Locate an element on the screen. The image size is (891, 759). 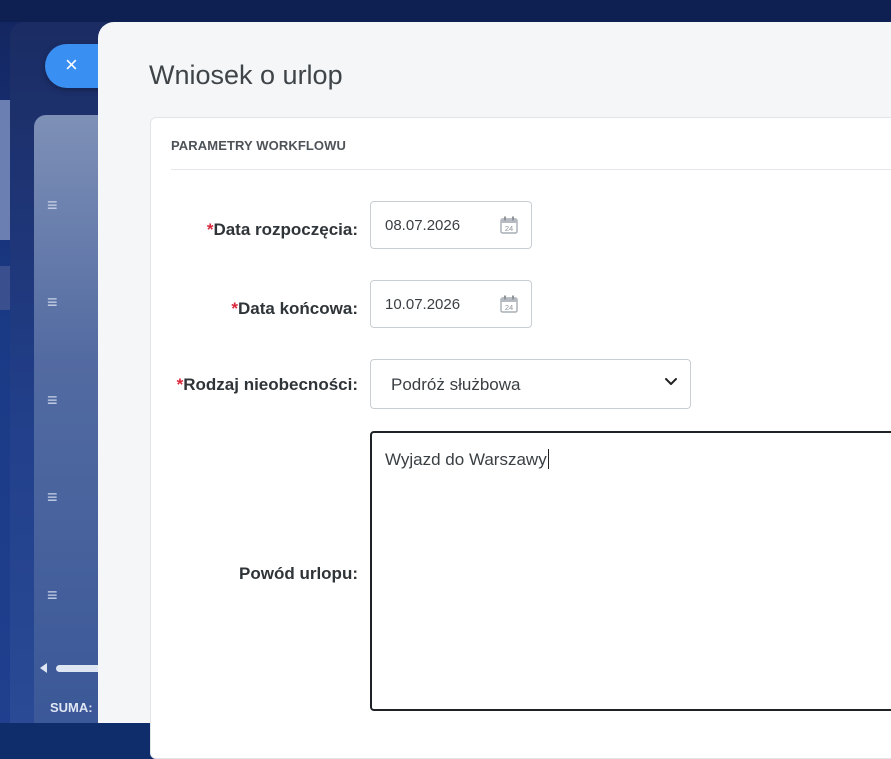
end-date-input: 10.07.2026 24 is located at coordinates (451, 304).